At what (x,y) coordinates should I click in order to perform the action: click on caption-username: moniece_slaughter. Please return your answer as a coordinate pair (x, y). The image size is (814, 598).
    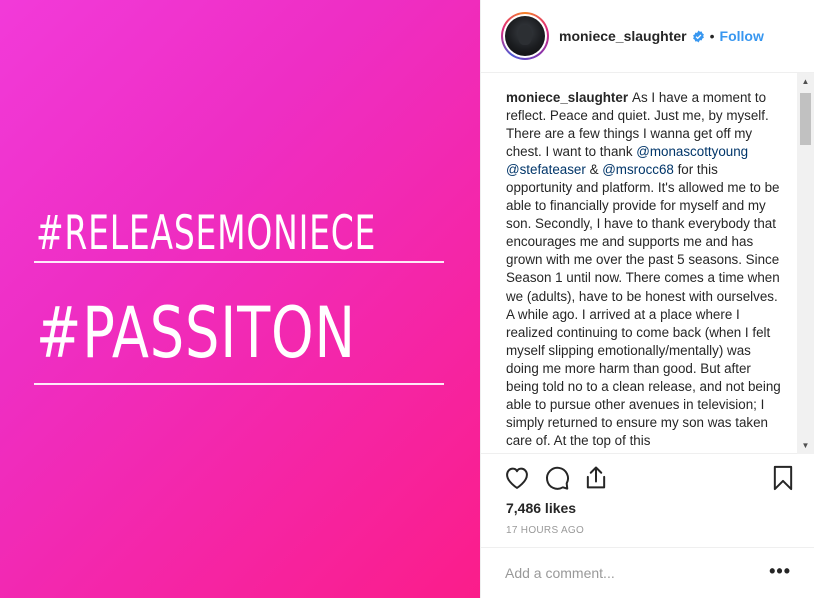
    Looking at the image, I should click on (567, 97).